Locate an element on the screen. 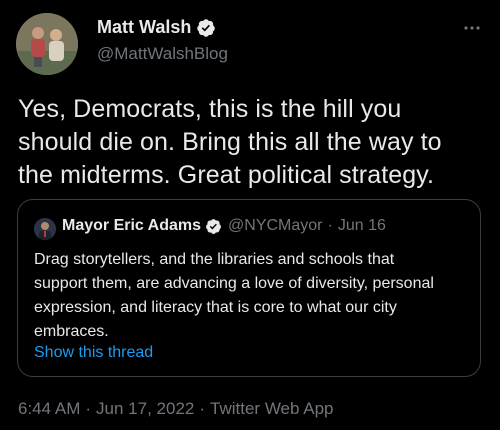 Image resolution: width=500 pixels, height=430 pixels. quote-author-avatar is located at coordinates (45, 229).